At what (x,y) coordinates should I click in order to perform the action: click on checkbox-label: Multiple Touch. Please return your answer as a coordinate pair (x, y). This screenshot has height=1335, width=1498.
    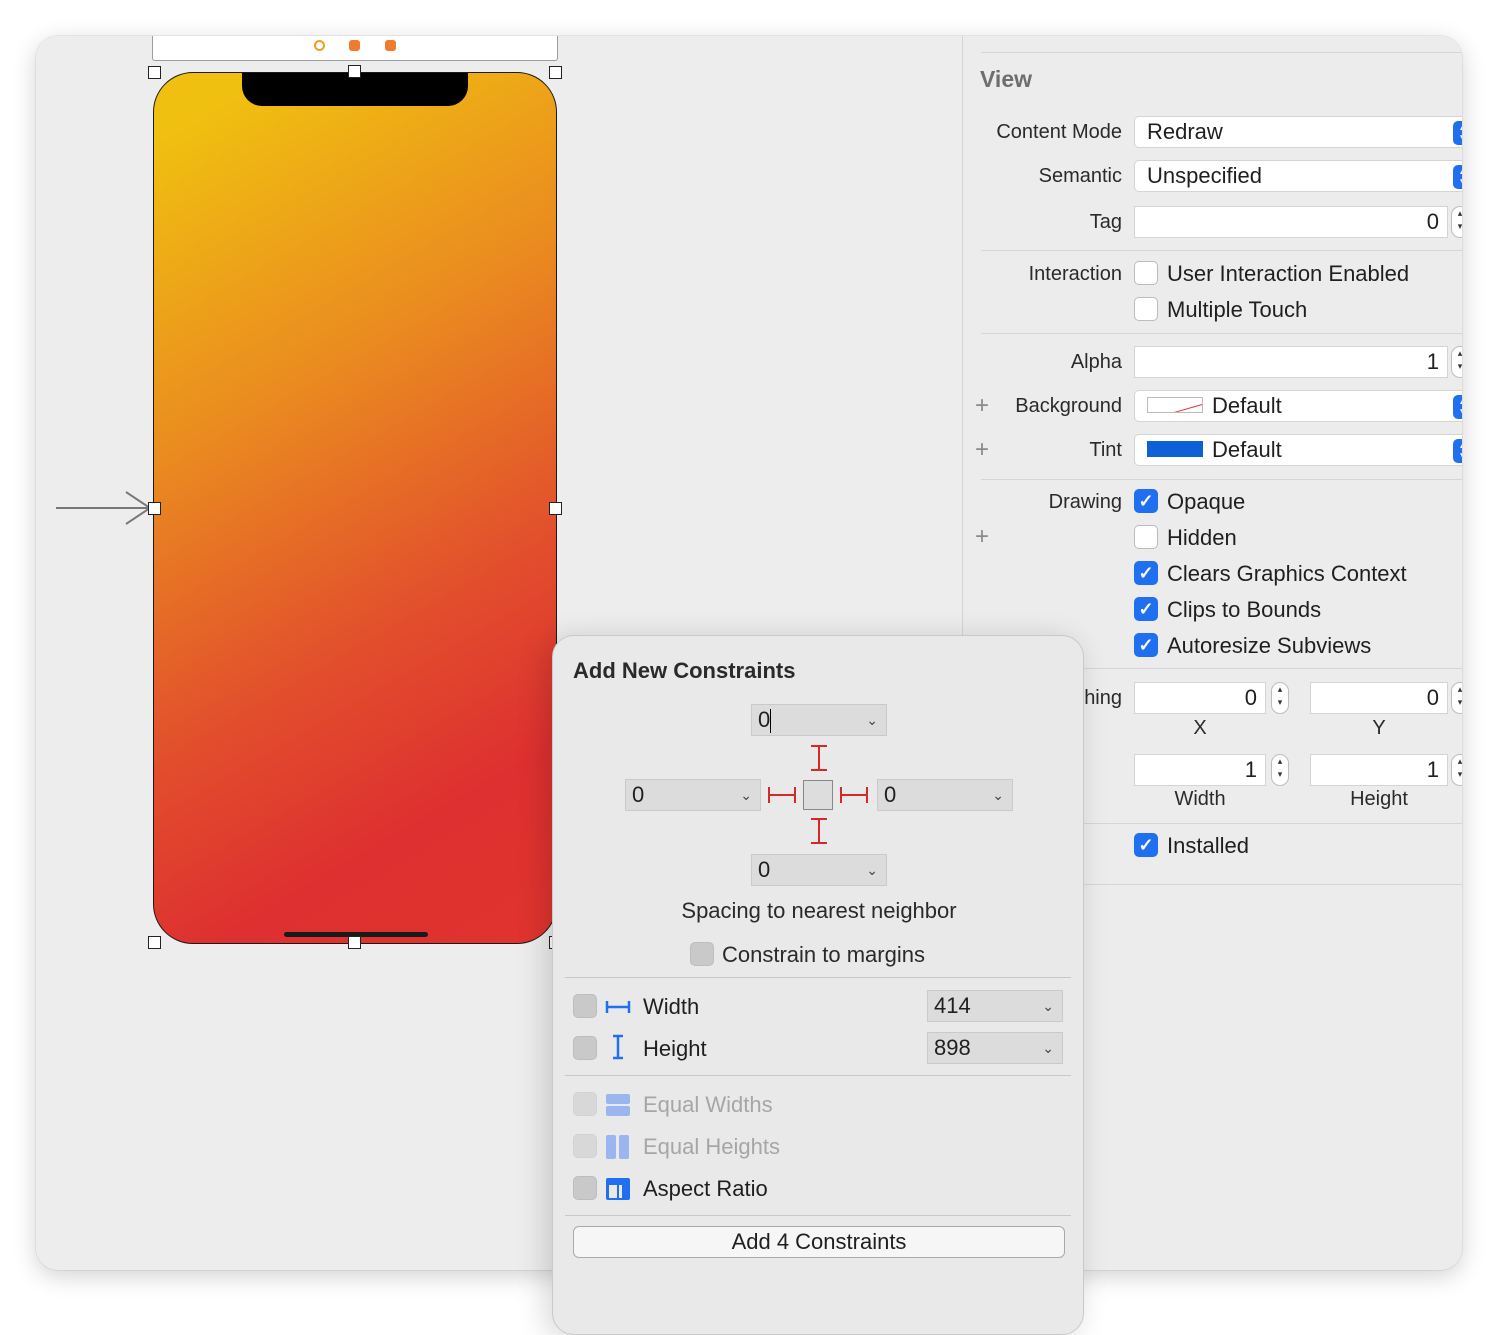
    Looking at the image, I should click on (1237, 309).